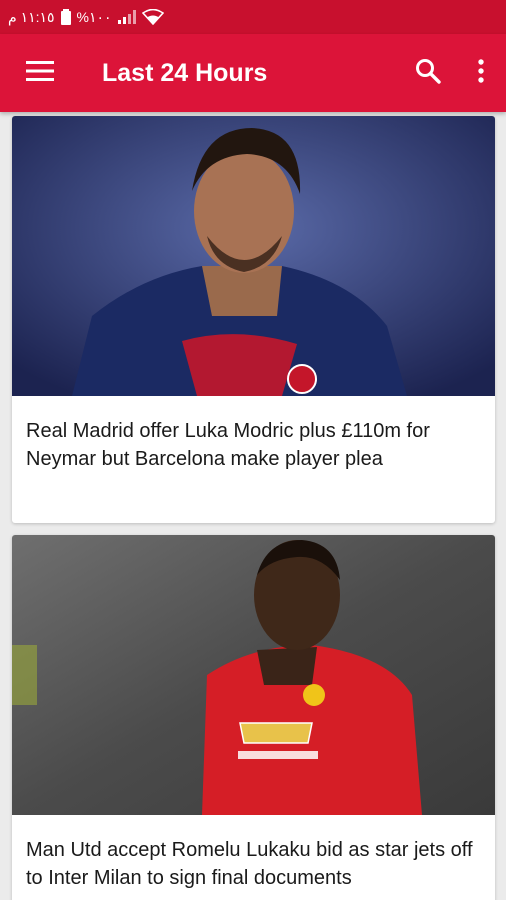  Describe the element at coordinates (65, 17) in the screenshot. I see `battery-icon` at that location.